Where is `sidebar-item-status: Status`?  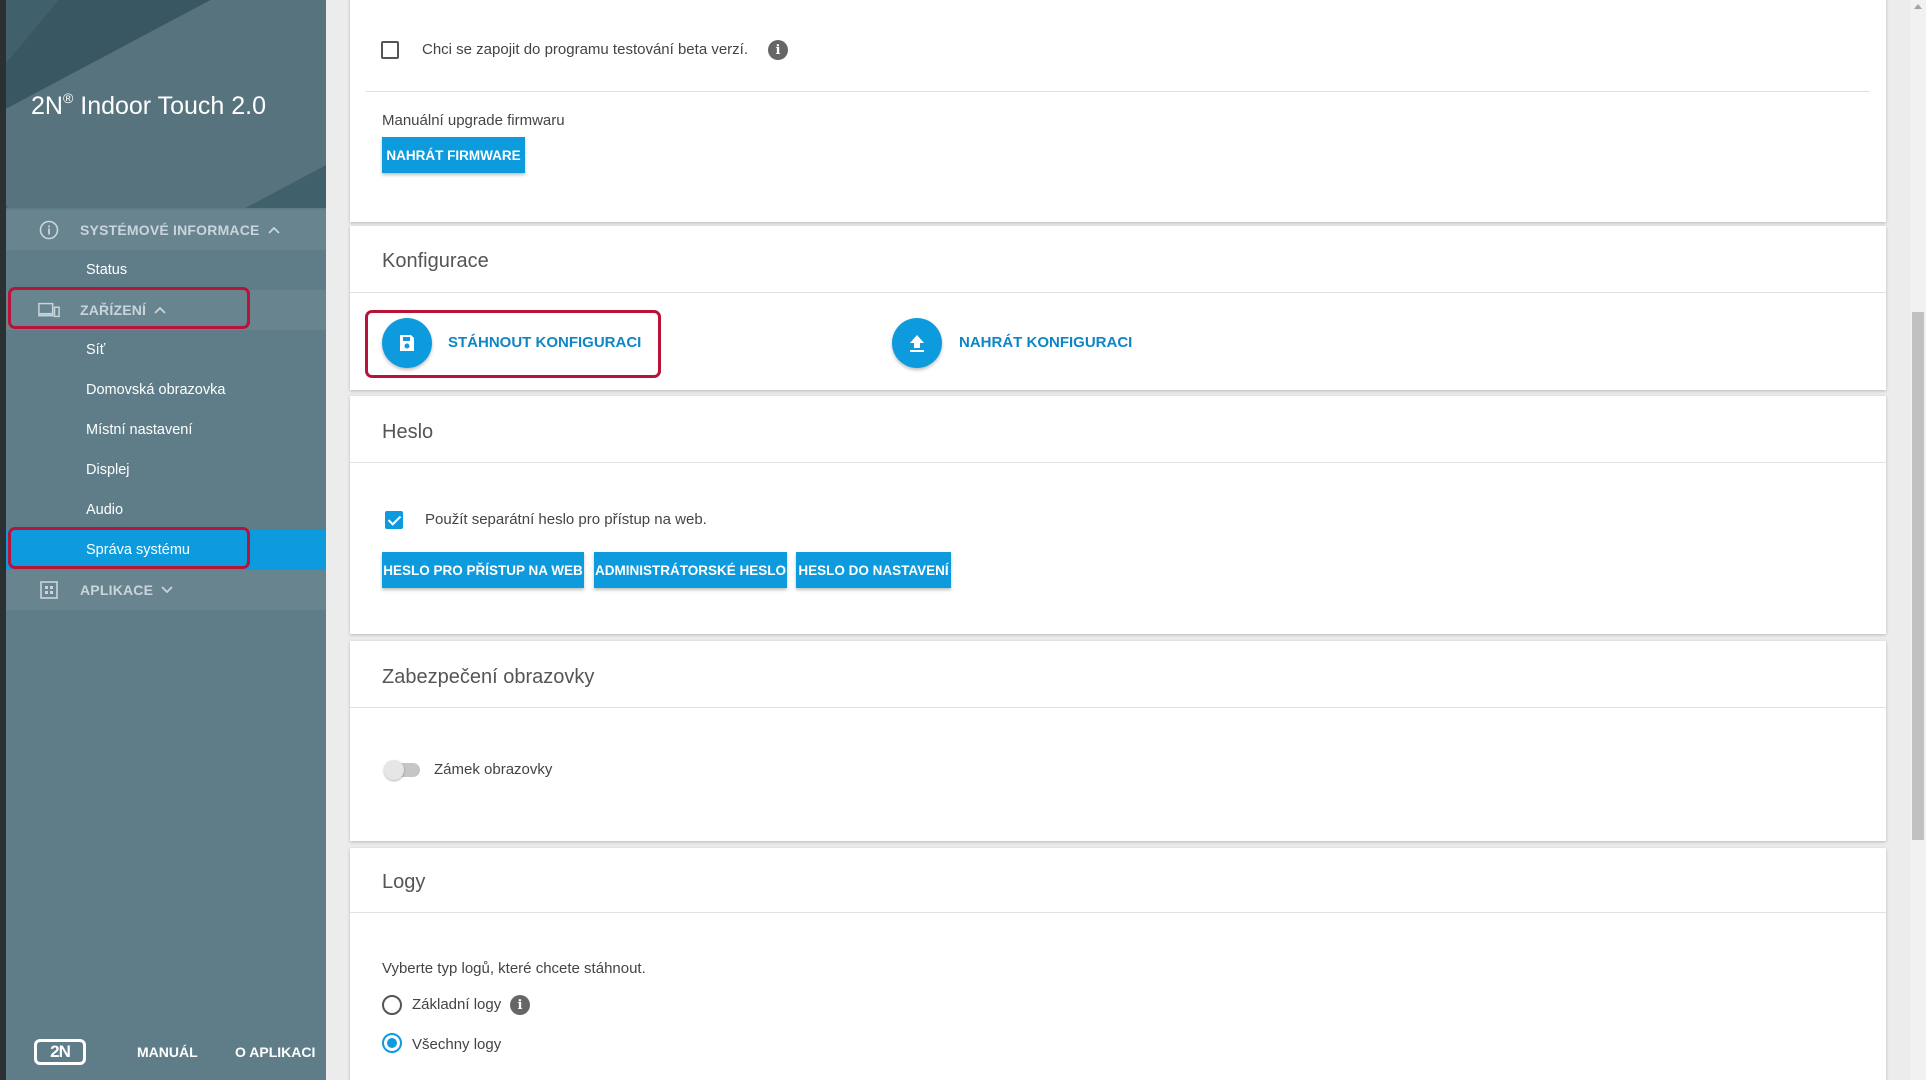 sidebar-item-status: Status is located at coordinates (166, 270).